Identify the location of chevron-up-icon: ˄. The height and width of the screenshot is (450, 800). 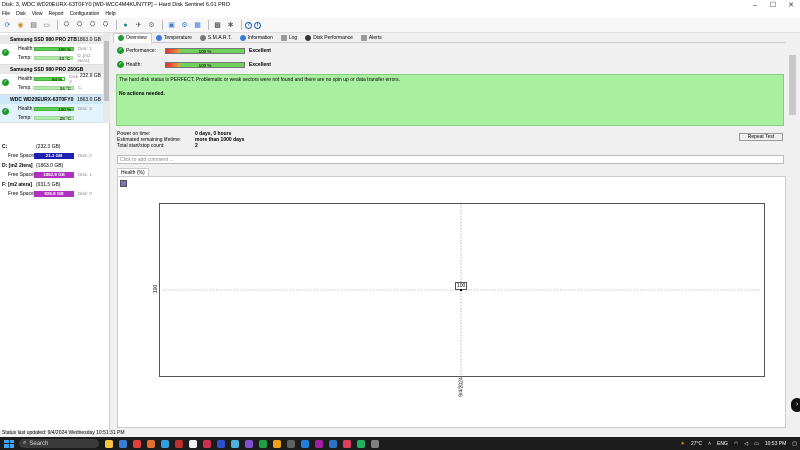
(709, 444).